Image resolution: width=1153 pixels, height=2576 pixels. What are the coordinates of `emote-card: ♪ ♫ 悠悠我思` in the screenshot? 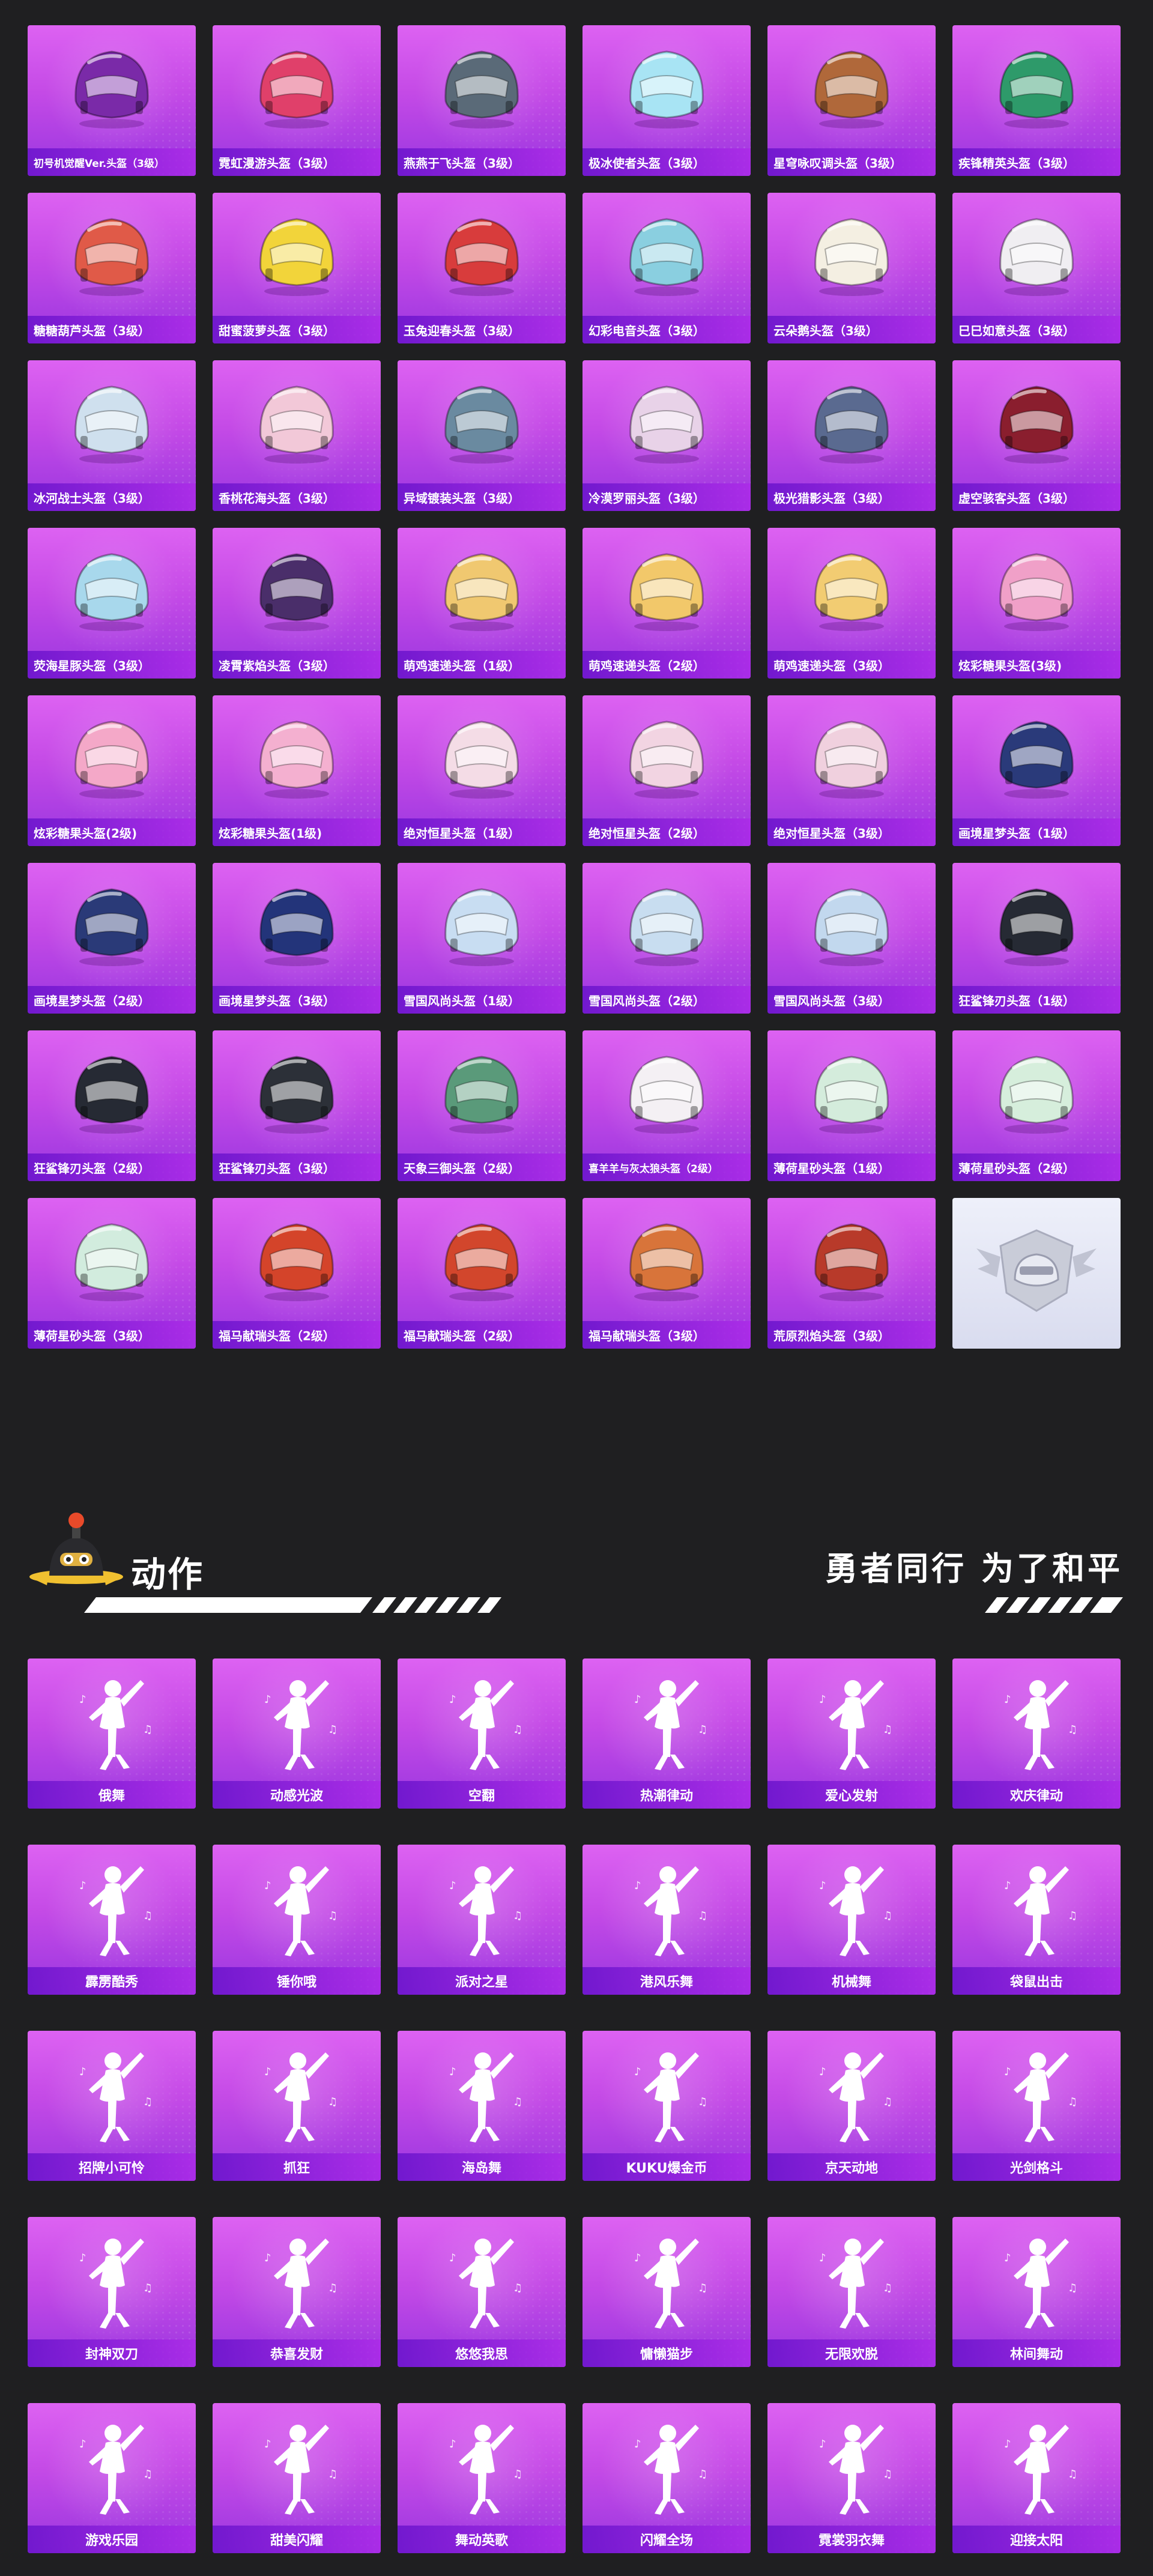 It's located at (482, 2292).